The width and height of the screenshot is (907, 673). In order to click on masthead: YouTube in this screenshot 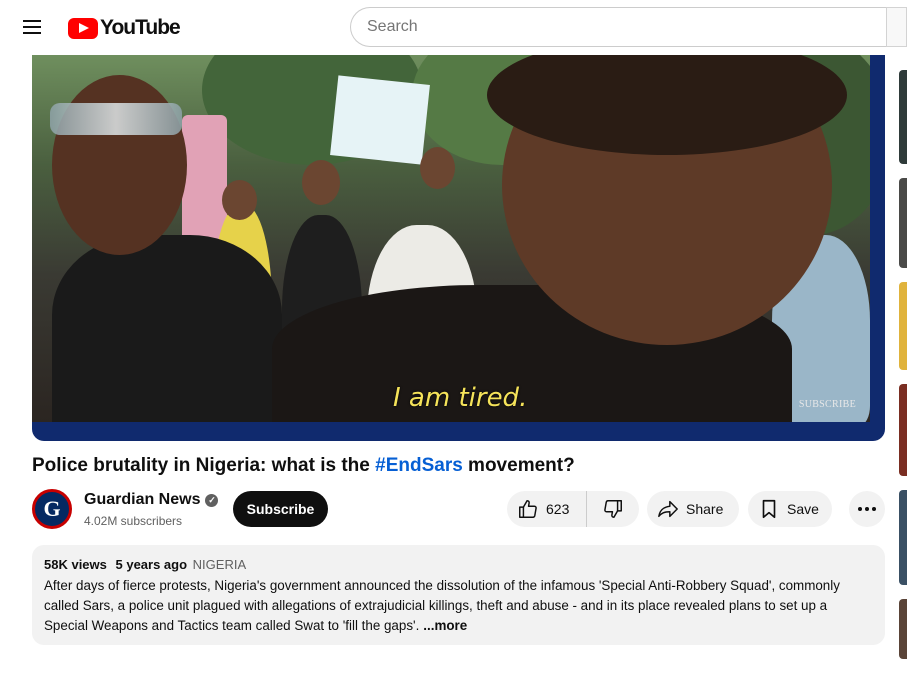, I will do `click(453, 27)`.